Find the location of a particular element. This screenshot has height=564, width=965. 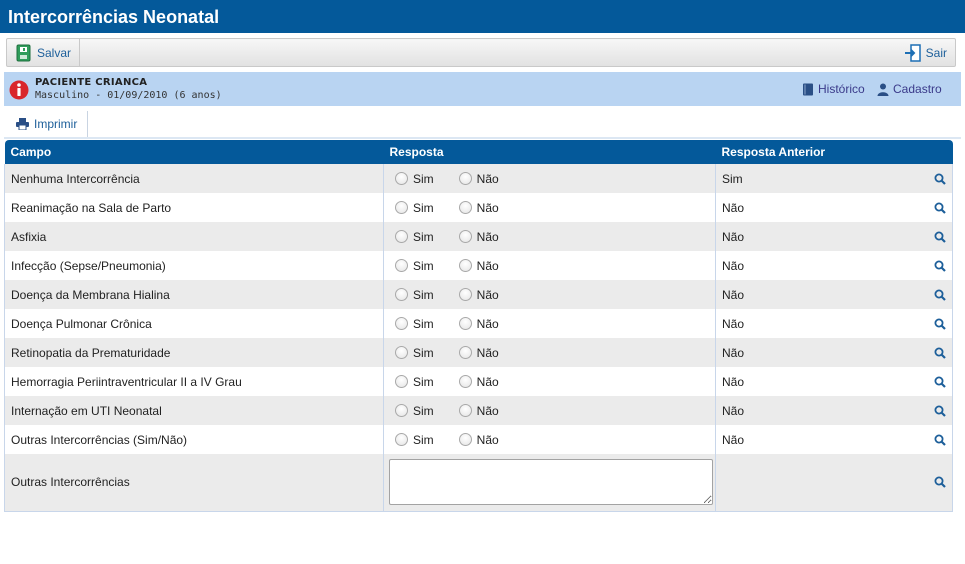

table-row: Doença da Membrana Hialina Sim Não Não is located at coordinates (478, 294).